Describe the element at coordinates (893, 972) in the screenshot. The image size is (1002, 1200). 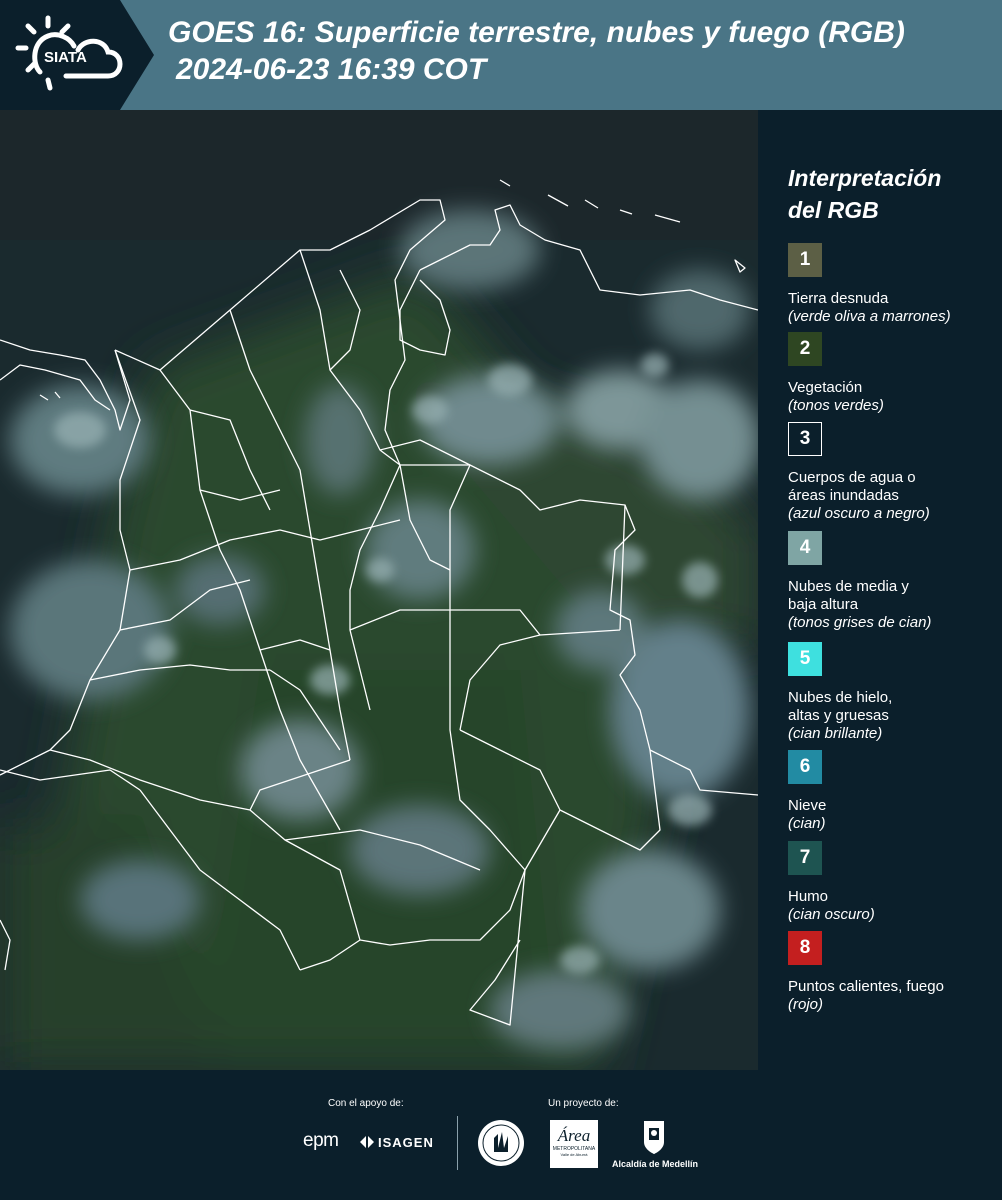
I see `legend-item-8: 8 Puntos calientes, fuego (rojo)` at that location.